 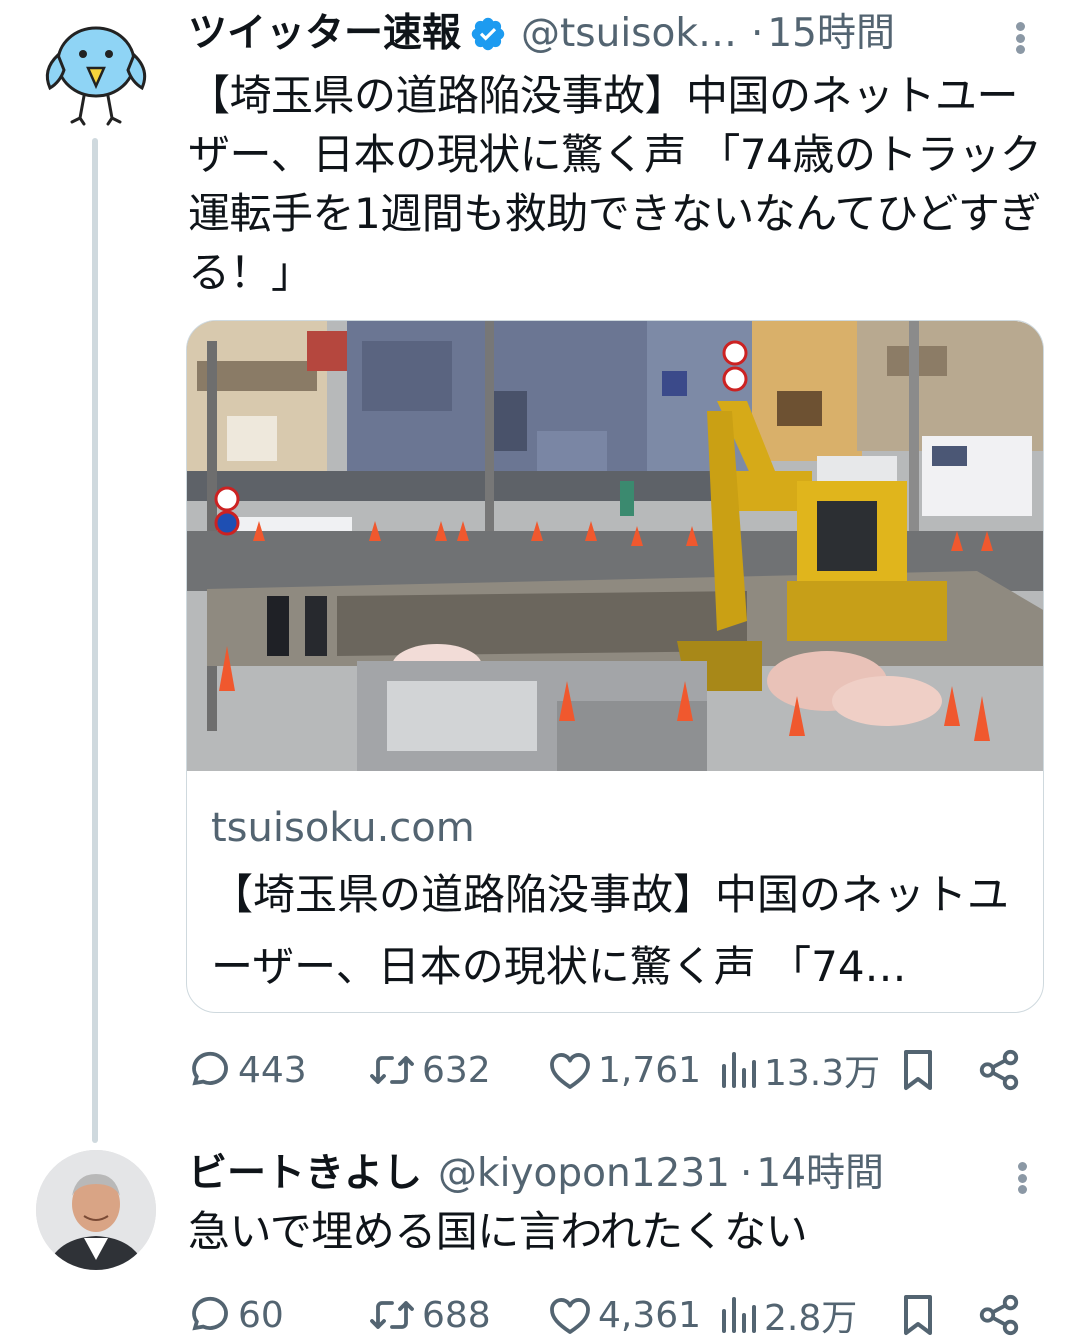 I want to click on like-button: 4,361, so click(x=623, y=1314).